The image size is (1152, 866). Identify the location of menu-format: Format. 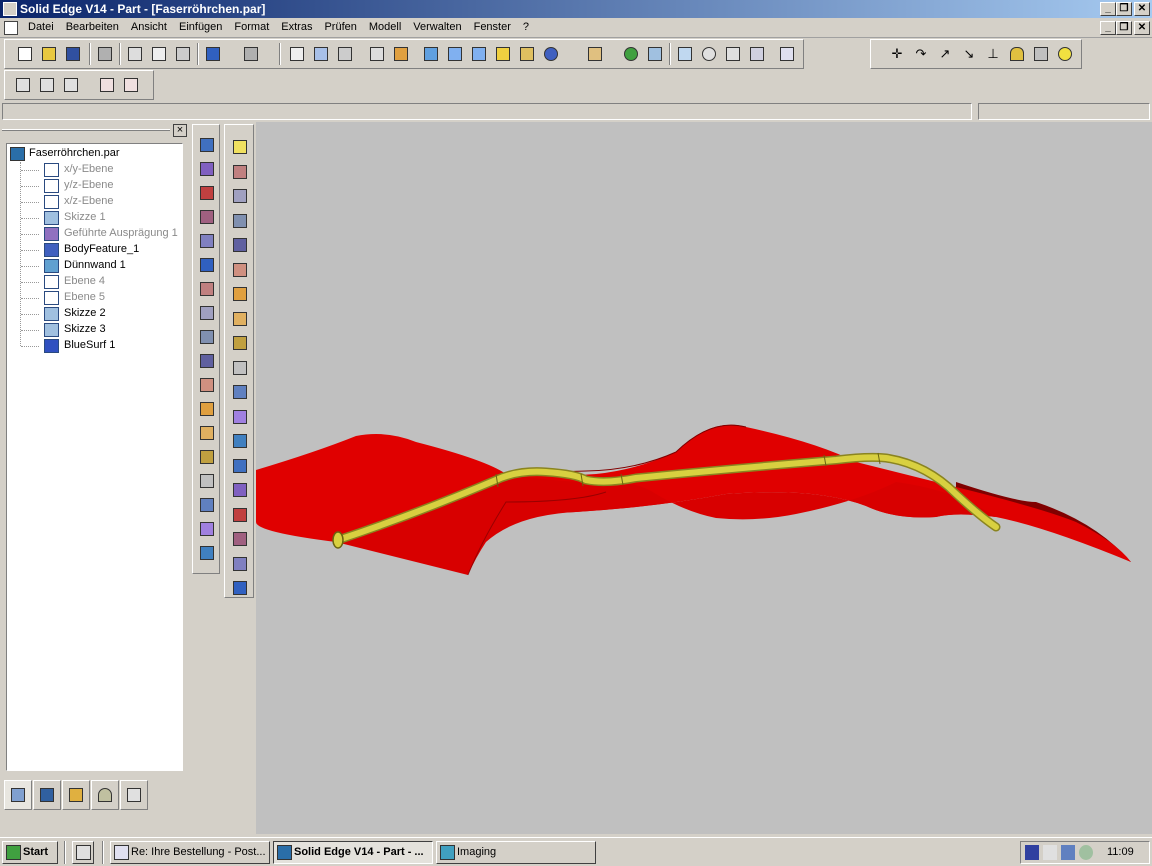
(251, 27).